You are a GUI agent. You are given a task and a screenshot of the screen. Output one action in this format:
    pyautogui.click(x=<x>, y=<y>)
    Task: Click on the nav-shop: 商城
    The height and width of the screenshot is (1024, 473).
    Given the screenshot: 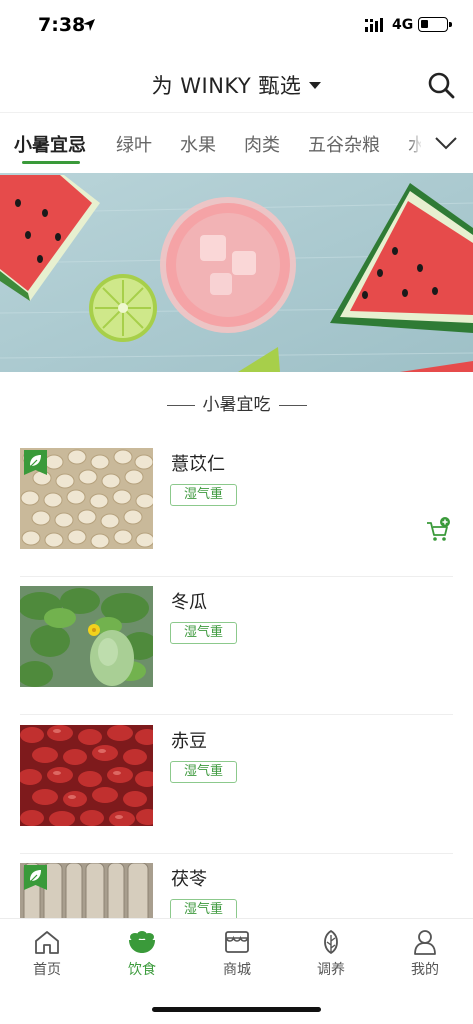 What is the action you would take?
    pyautogui.click(x=237, y=954)
    